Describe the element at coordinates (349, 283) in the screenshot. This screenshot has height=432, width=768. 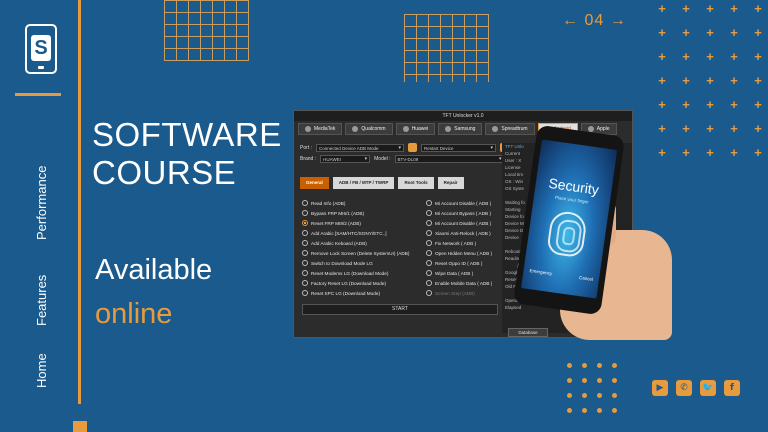
I see `operation-label: Factory Reset LG (Download Mode)` at that location.